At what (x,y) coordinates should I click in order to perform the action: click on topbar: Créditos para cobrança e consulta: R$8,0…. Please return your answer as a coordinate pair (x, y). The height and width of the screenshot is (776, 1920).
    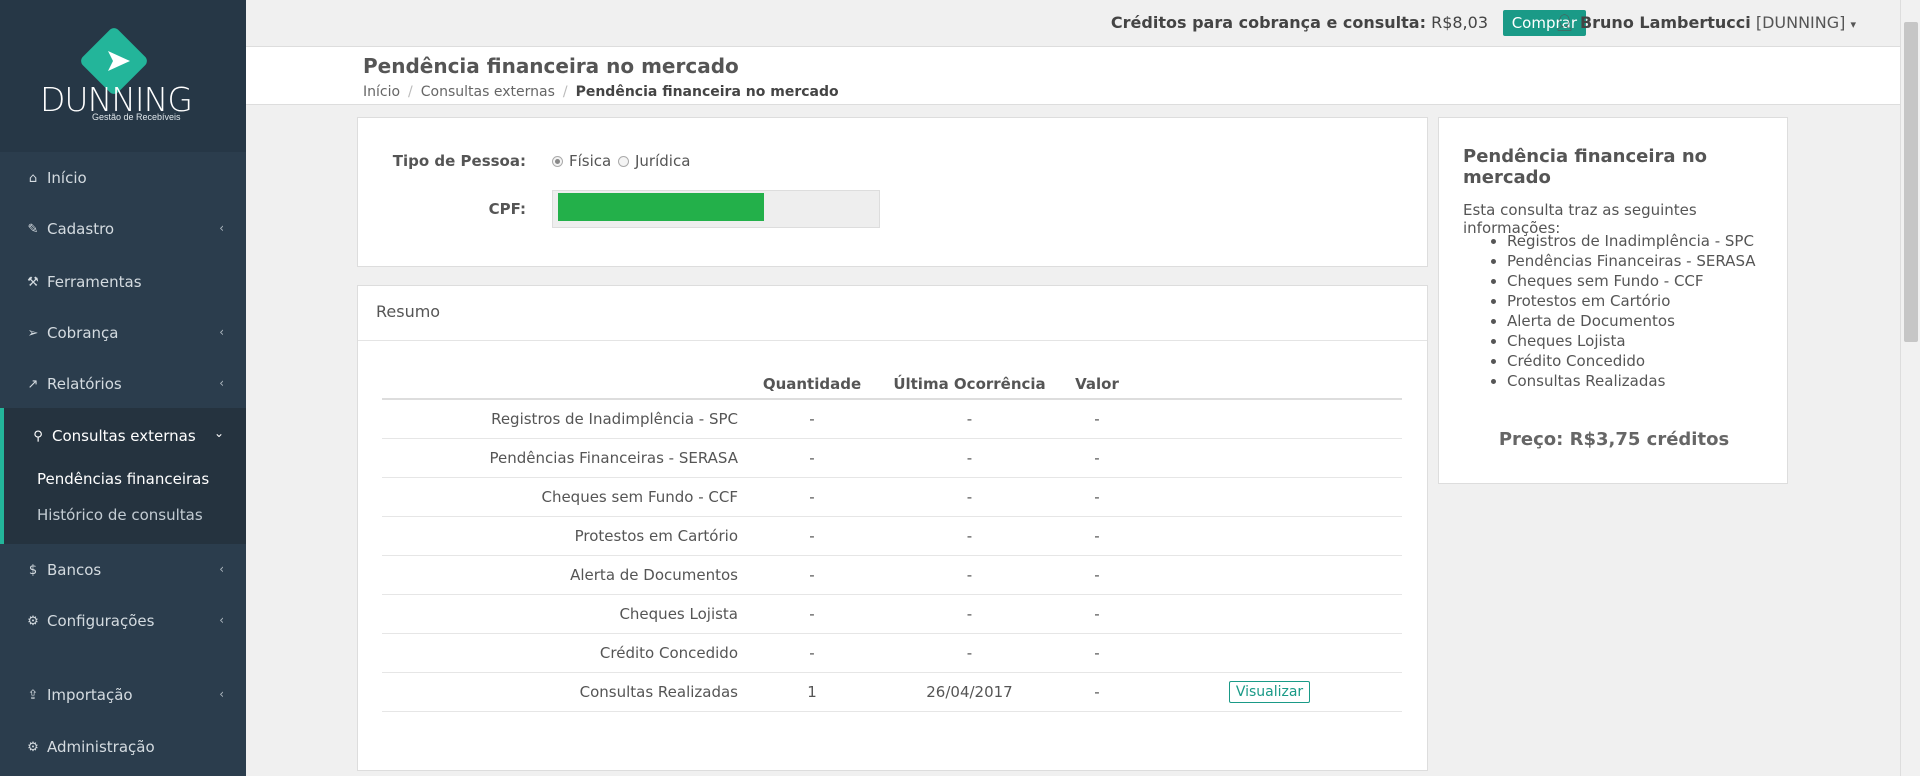
    Looking at the image, I should click on (1073, 23).